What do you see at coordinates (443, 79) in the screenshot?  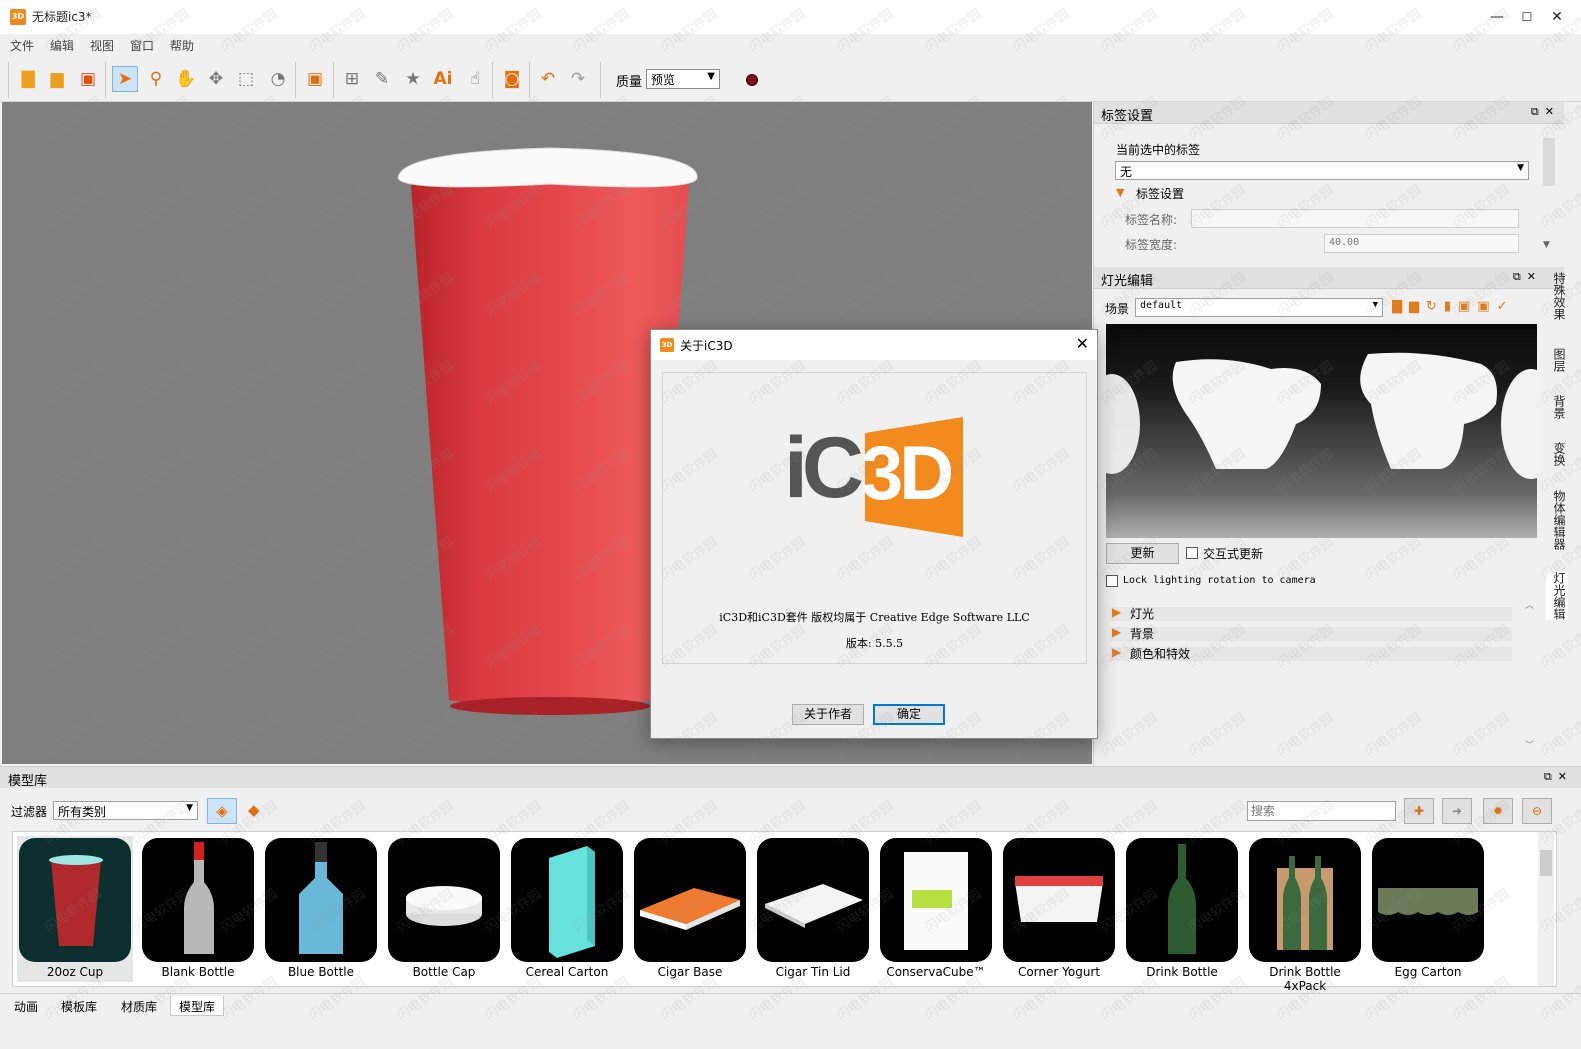 I see `illustrator-import-icon: Ai` at bounding box center [443, 79].